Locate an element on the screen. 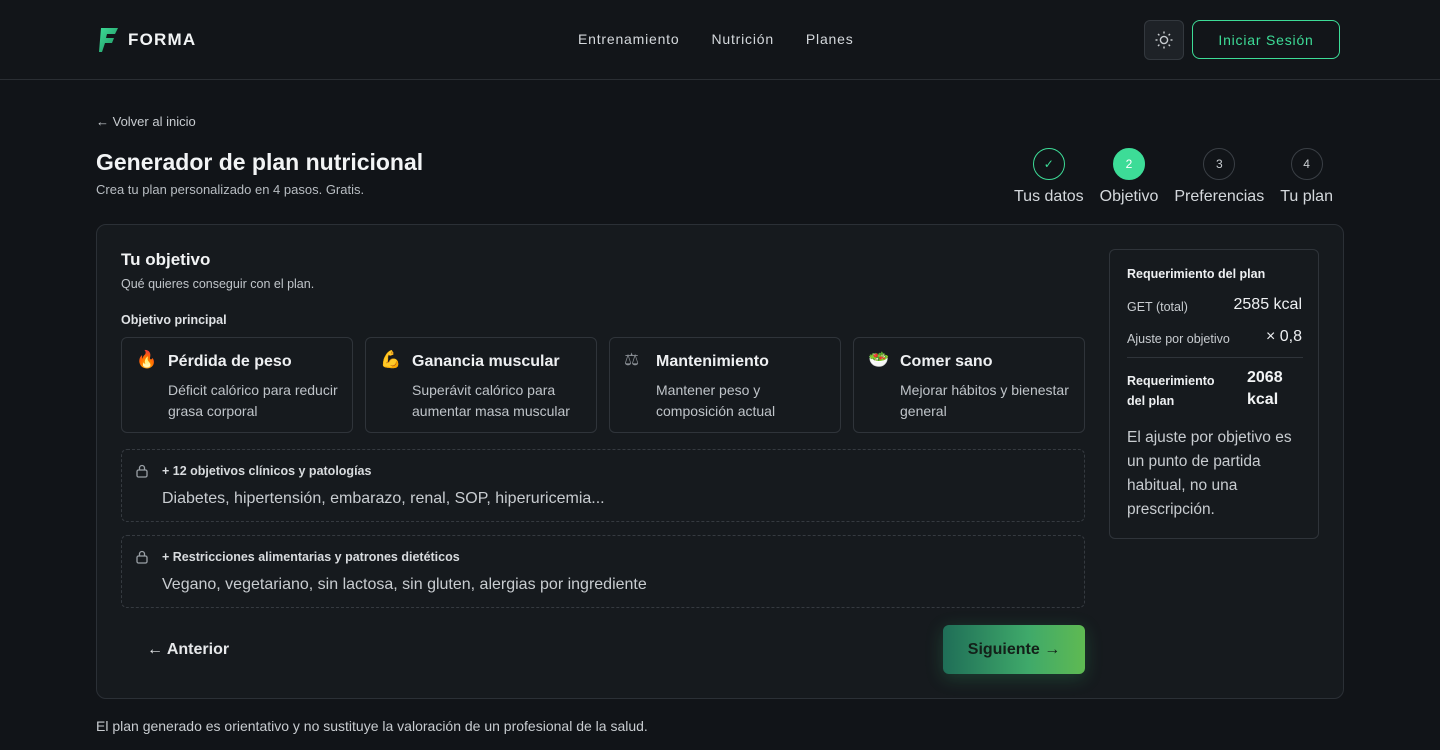 The height and width of the screenshot is (750, 1440). back-to-home-link: ← Volver al inicio is located at coordinates (146, 121).